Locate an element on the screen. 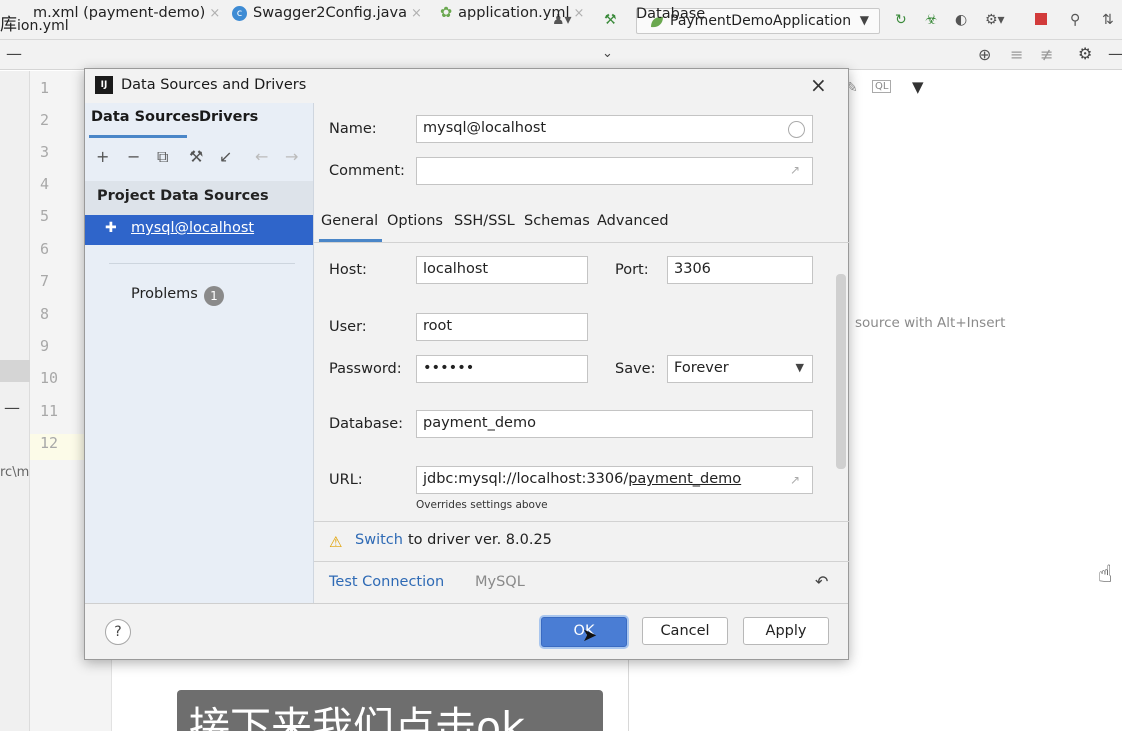  wrench-icon: ⚒ is located at coordinates (196, 156).